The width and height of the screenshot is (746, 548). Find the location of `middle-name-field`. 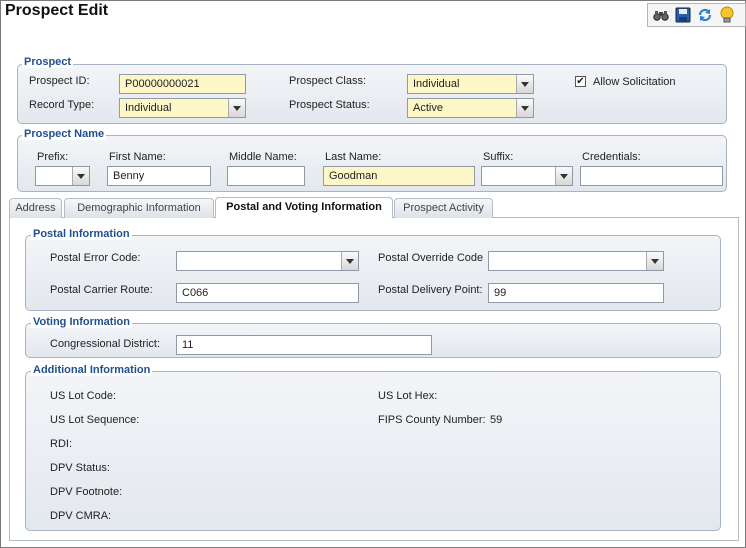

middle-name-field is located at coordinates (266, 176).